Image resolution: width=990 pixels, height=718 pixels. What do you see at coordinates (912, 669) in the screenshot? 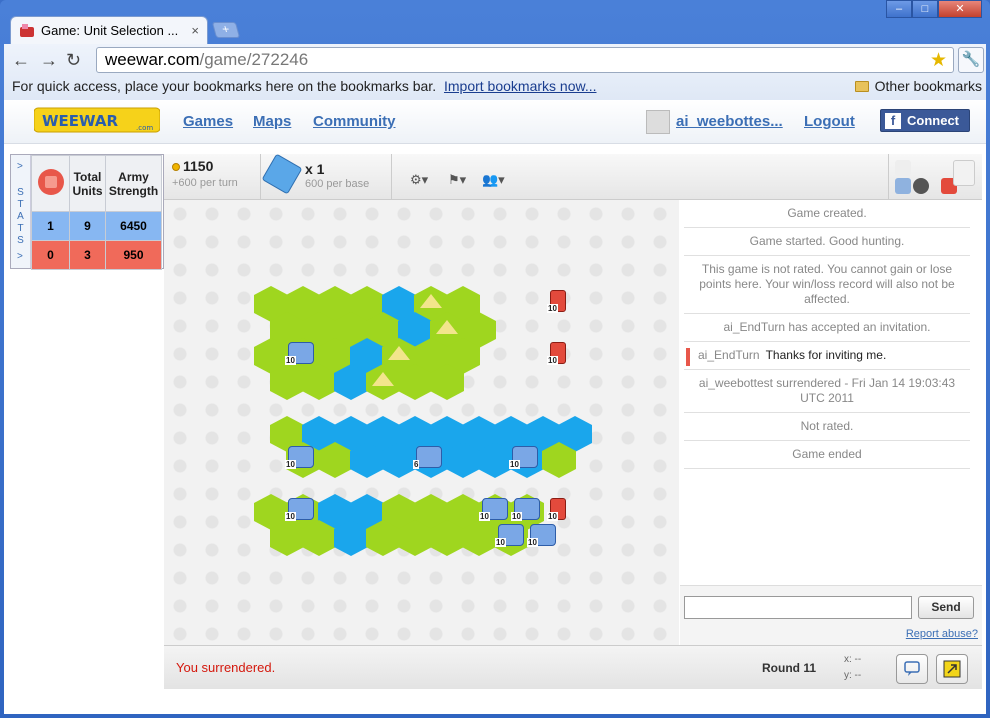
I see `chat-toggle-button` at bounding box center [912, 669].